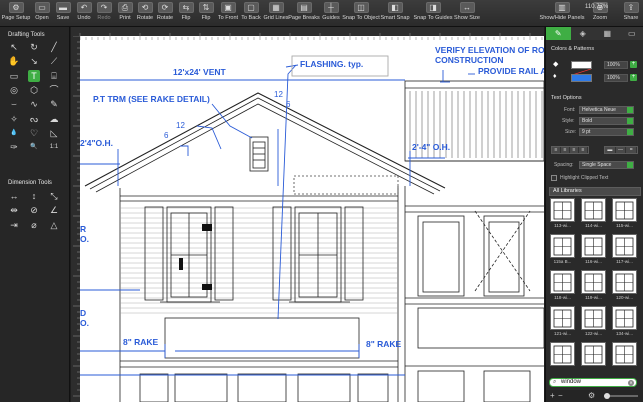  What do you see at coordinates (34, 196) in the screenshot?
I see `vertical-dimension-icon: ↕` at bounding box center [34, 196].